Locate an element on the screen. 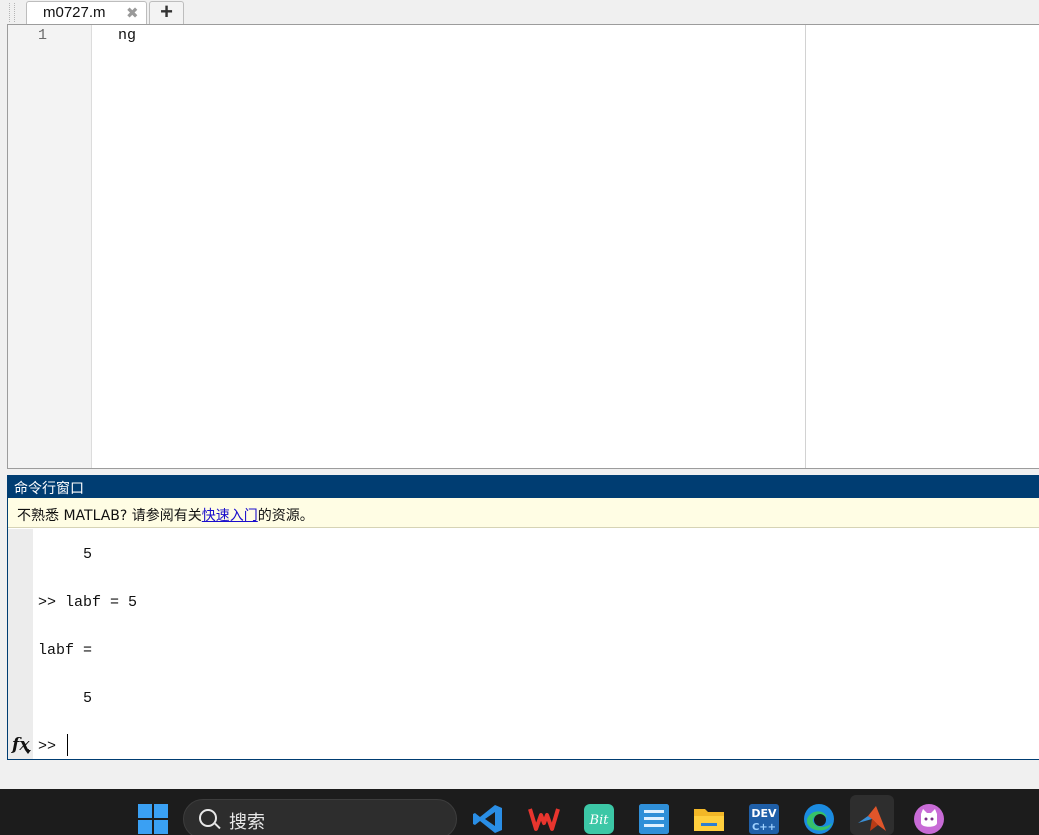 This screenshot has height=835, width=1039. bit-app-icon: Bit is located at coordinates (599, 819).